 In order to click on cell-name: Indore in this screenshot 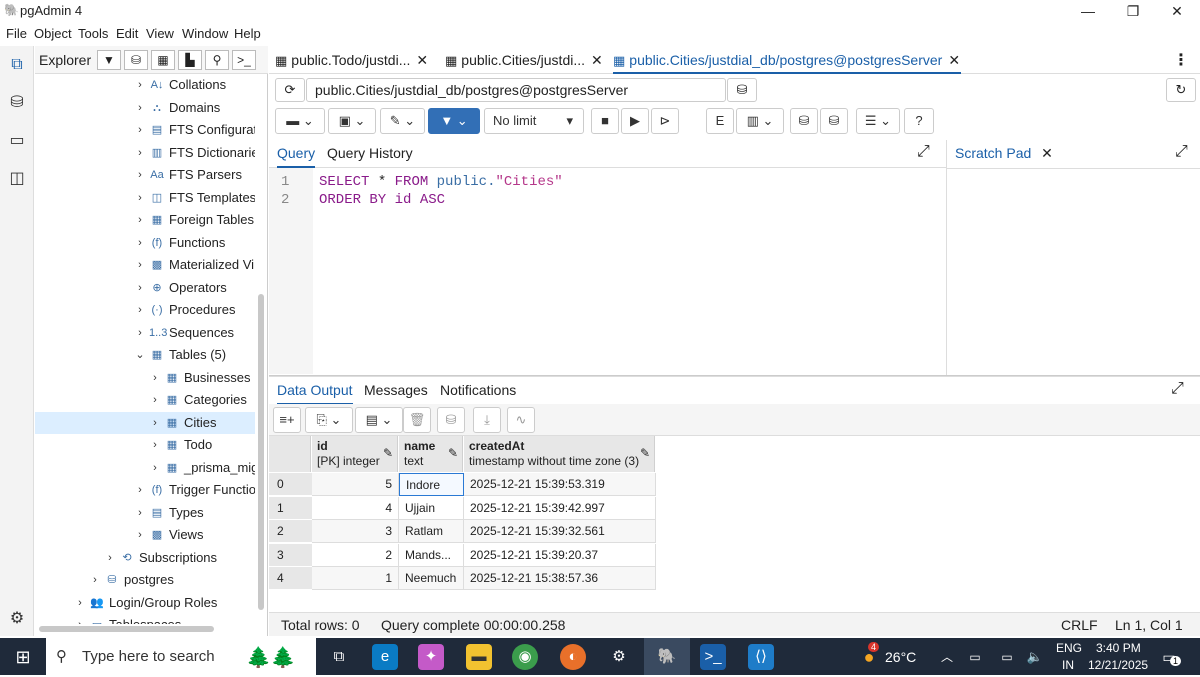, I will do `click(431, 484)`.